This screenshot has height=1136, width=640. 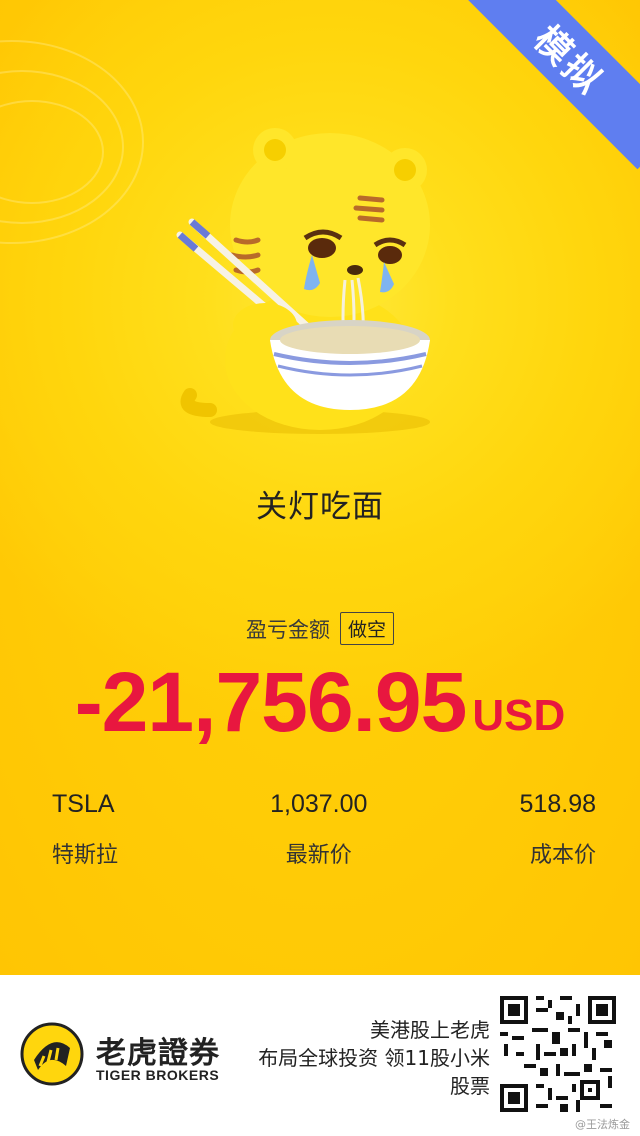 What do you see at coordinates (85, 855) in the screenshot?
I see `ticker-name: 特斯拉` at bounding box center [85, 855].